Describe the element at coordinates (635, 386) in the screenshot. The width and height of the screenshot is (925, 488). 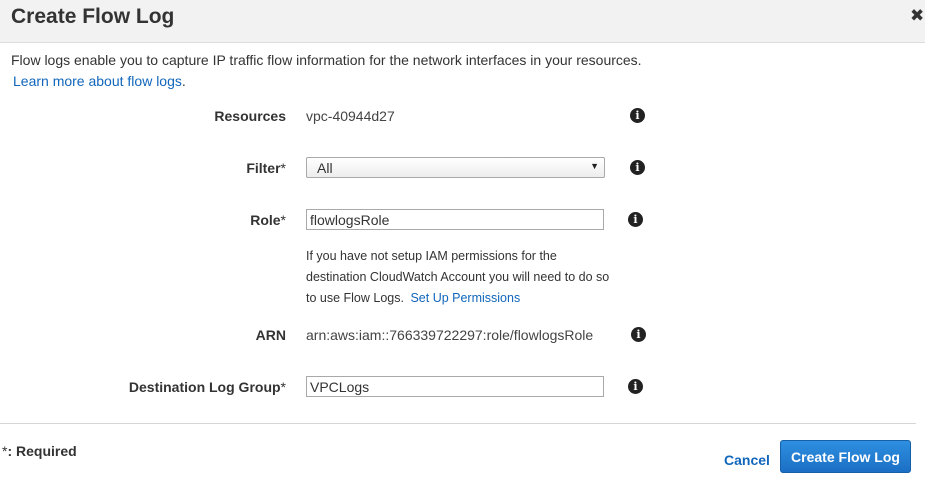
I see `log-group-info-icon: i` at that location.